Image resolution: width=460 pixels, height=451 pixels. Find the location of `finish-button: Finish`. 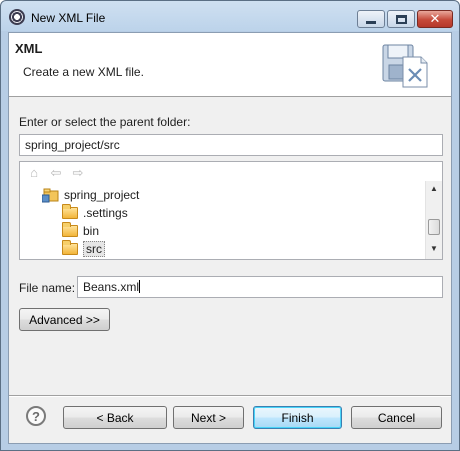

finish-button: Finish is located at coordinates (297, 417).